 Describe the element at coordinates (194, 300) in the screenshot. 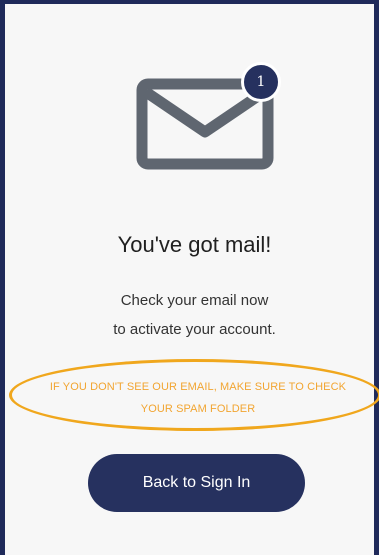

I see `message-line-1: Check your email now` at that location.